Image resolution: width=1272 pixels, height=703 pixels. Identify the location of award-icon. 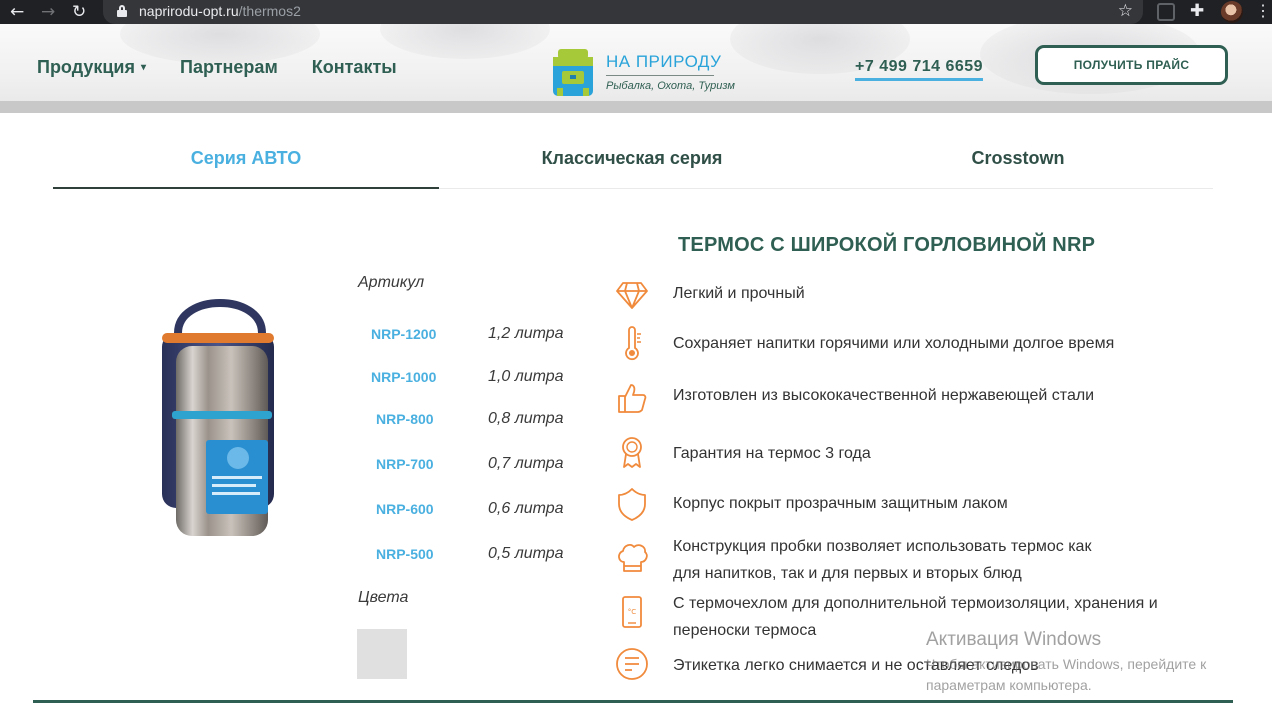
(632, 452).